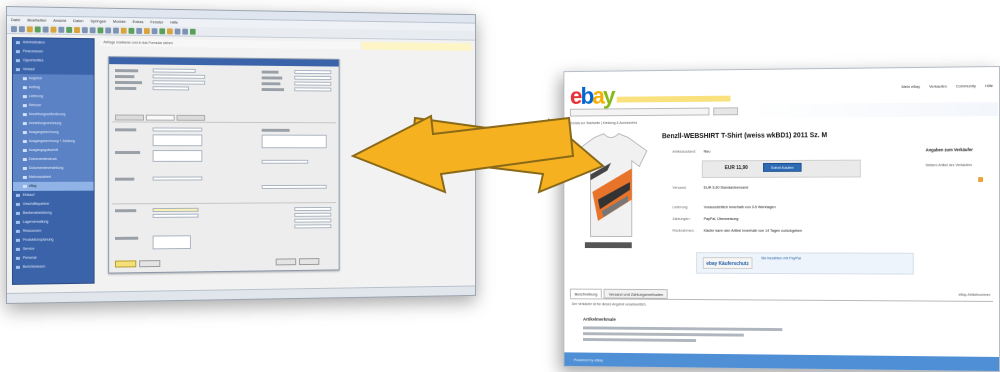 Image resolution: width=1000 pixels, height=372 pixels. What do you see at coordinates (53, 133) in the screenshot?
I see `sidebar-item: Ausgangsrechnung` at bounding box center [53, 133].